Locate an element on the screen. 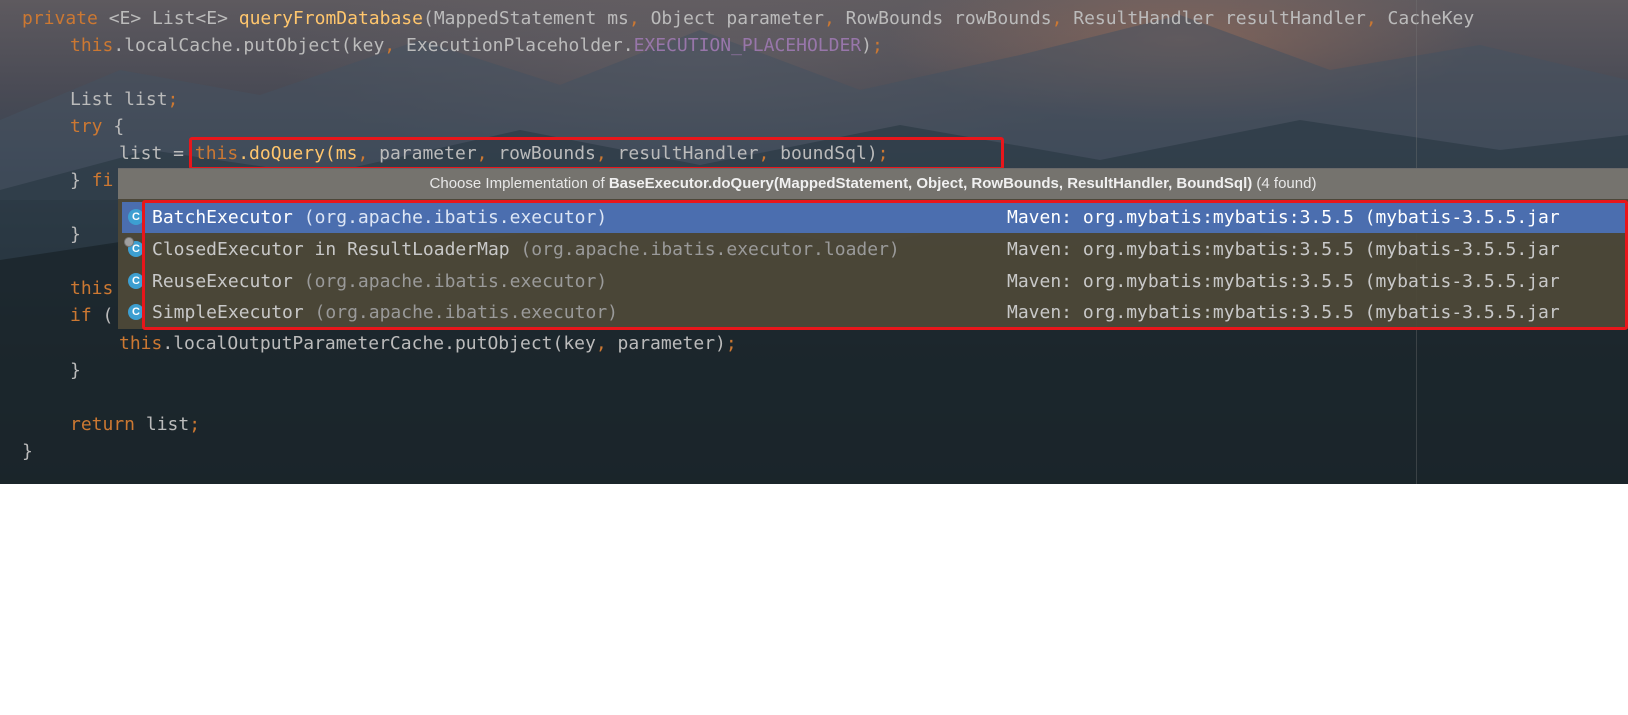 This screenshot has height=715, width=1628. code-line-6: } fi is located at coordinates (92, 180).